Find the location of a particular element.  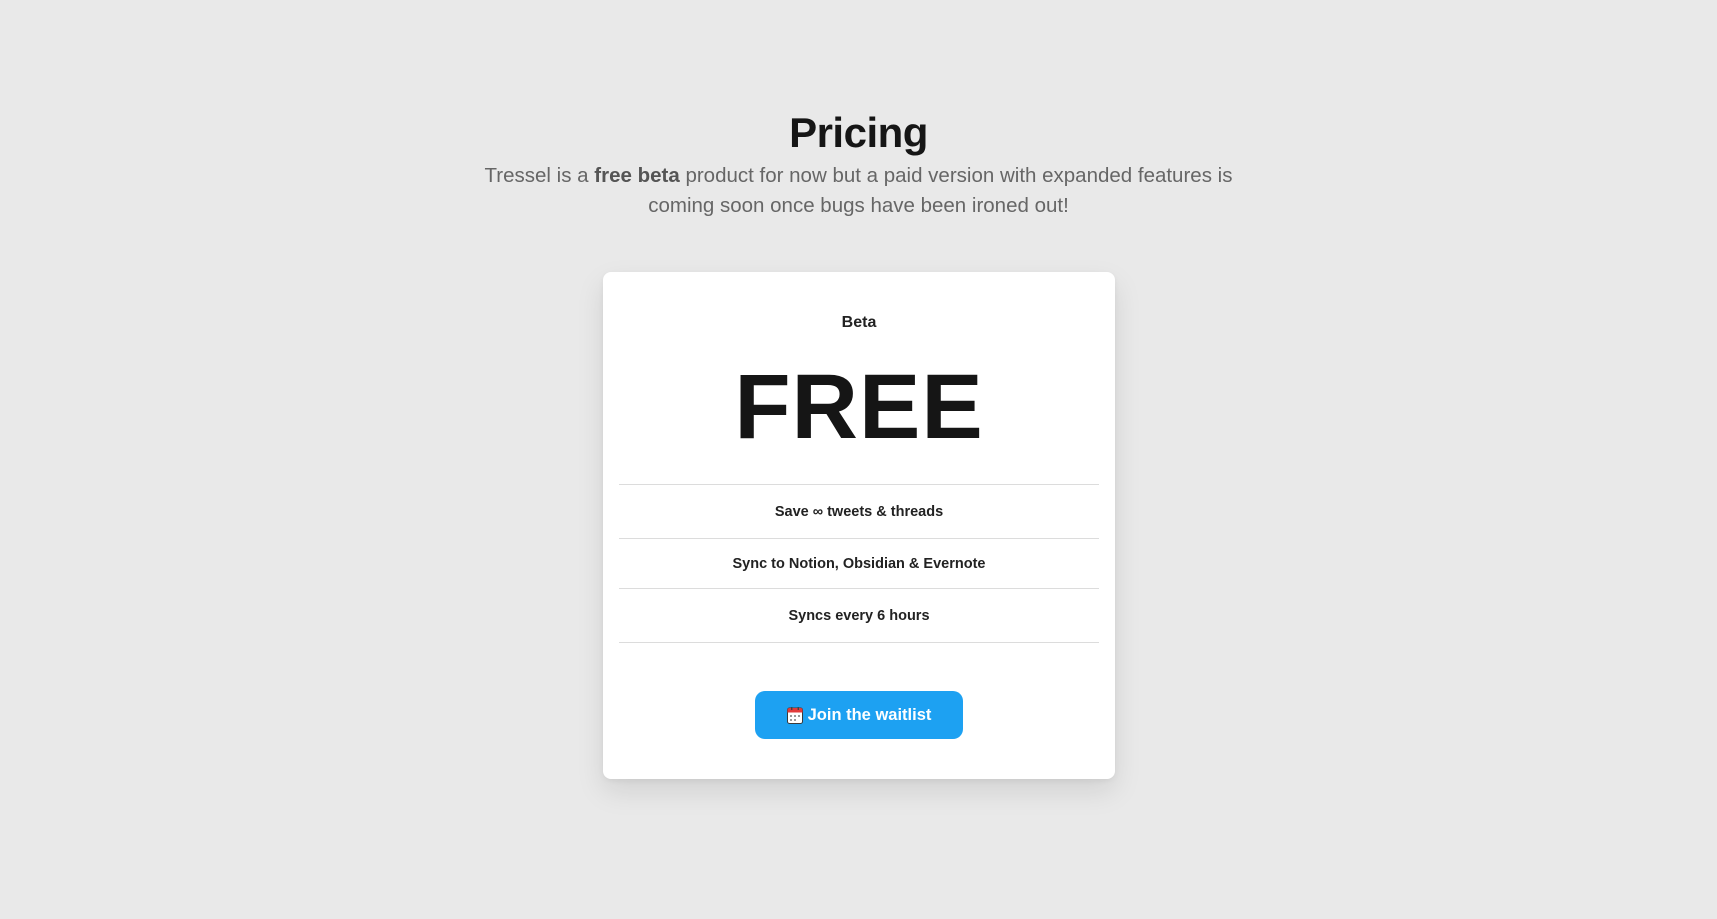

feature-item: Save ∞ tweets & threads is located at coordinates (859, 512).